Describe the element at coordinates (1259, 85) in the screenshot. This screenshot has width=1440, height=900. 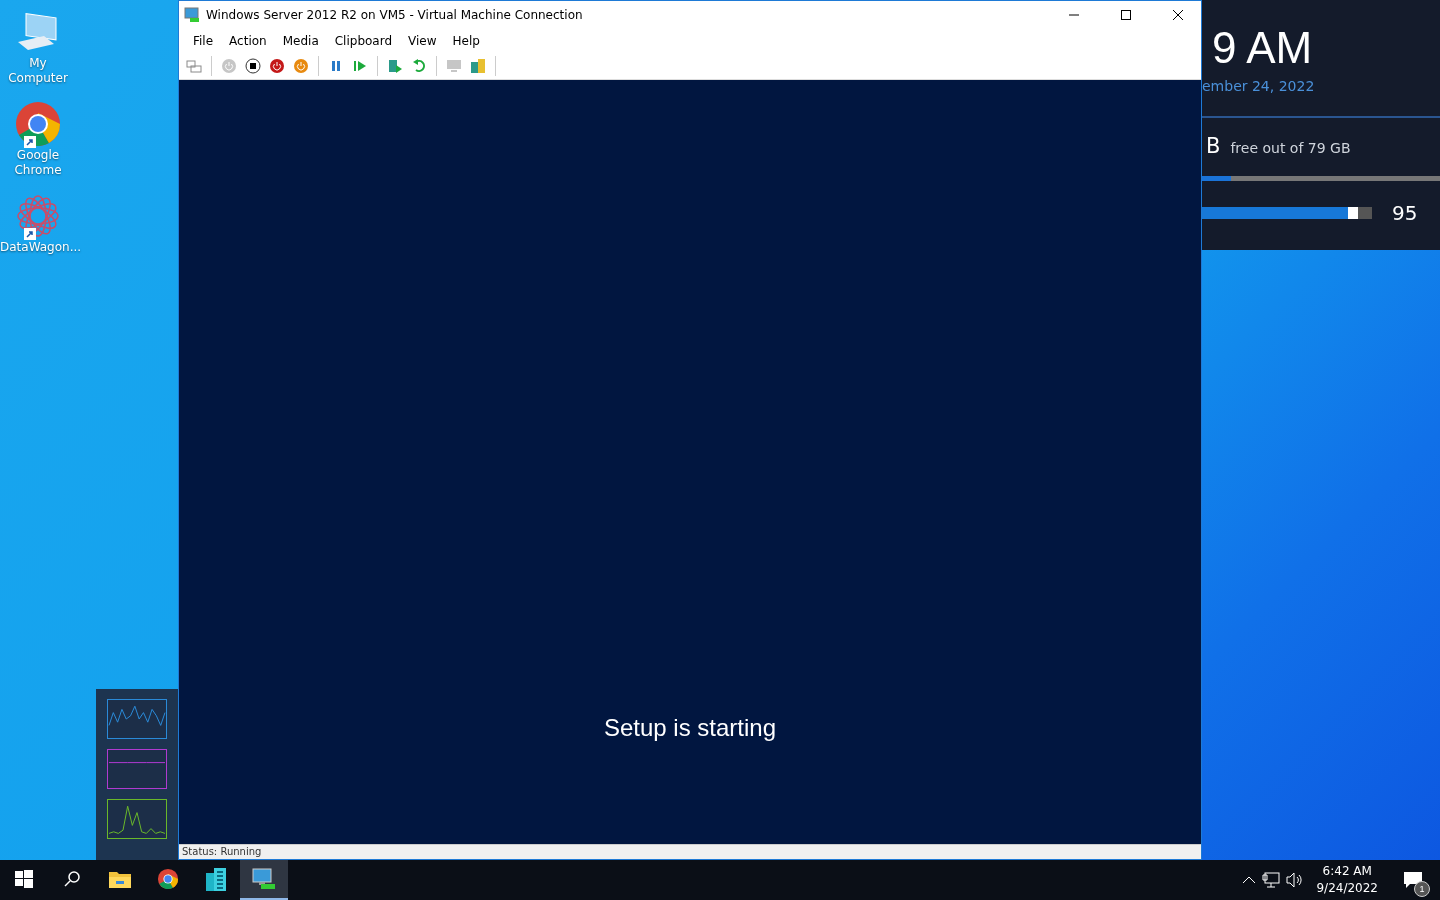
I see `clock-date: ember 24, 2022` at that location.